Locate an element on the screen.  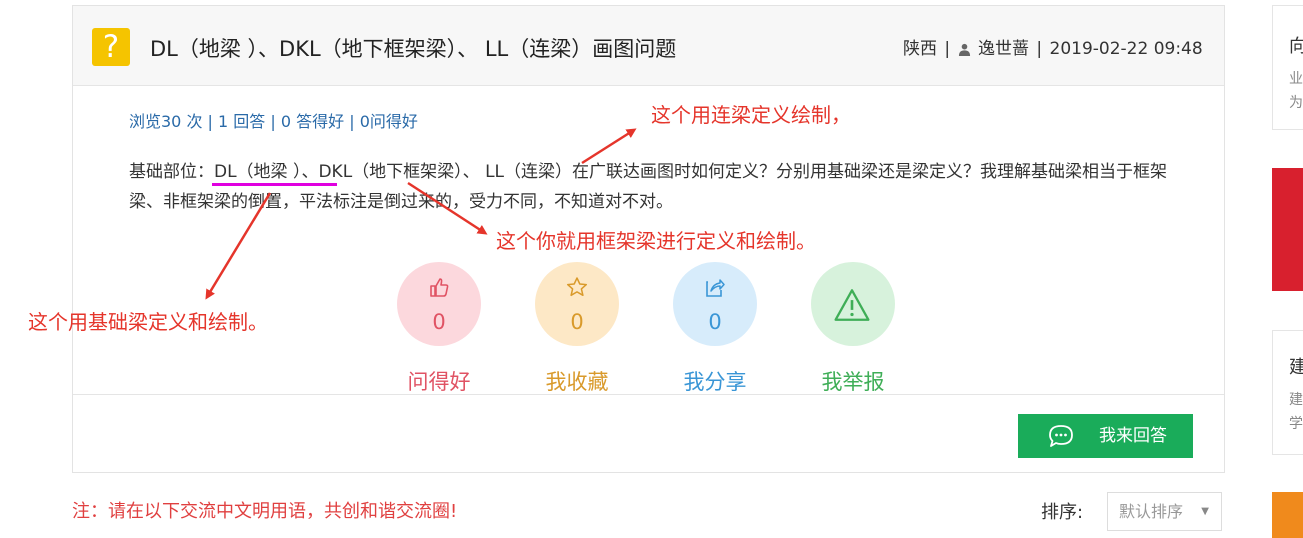
annotation-dl: 这个用基础梁定义和绘制。 is located at coordinates (148, 322).